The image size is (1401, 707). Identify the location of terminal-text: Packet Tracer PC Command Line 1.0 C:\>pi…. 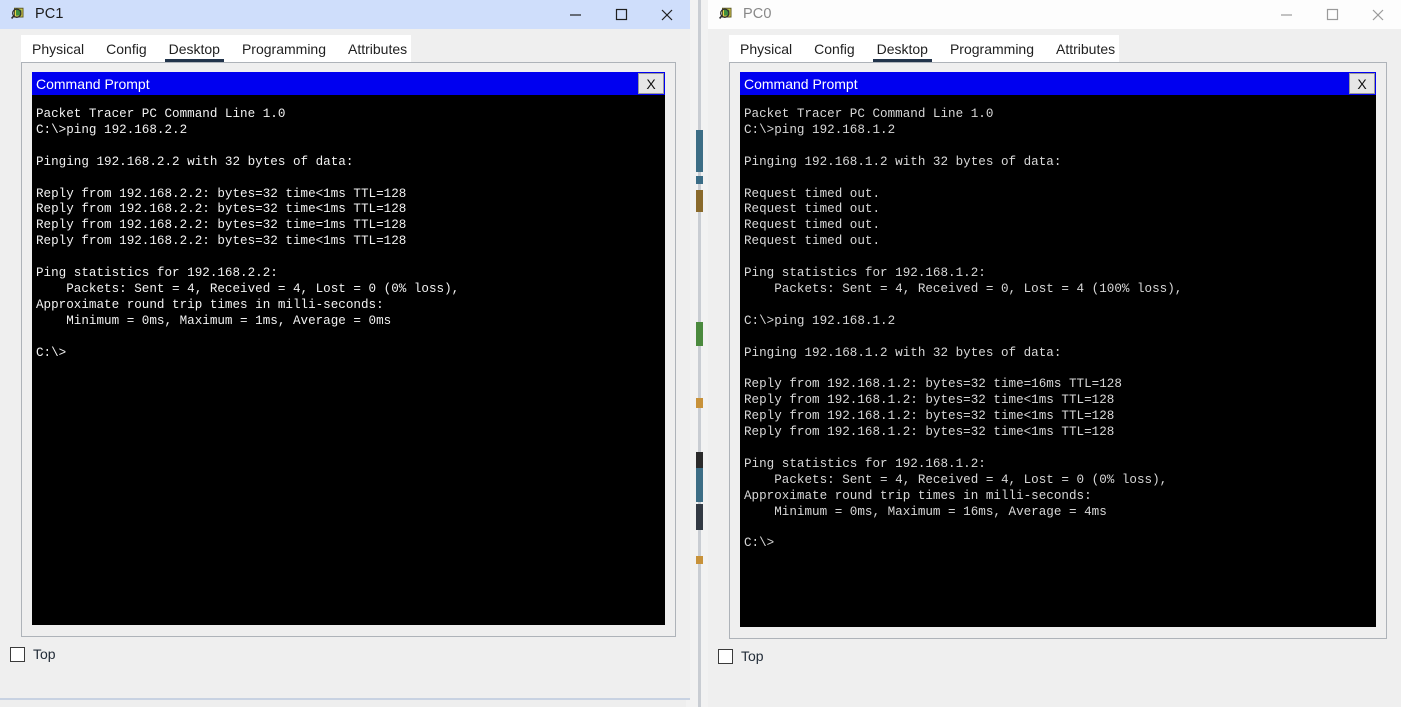
(248, 233).